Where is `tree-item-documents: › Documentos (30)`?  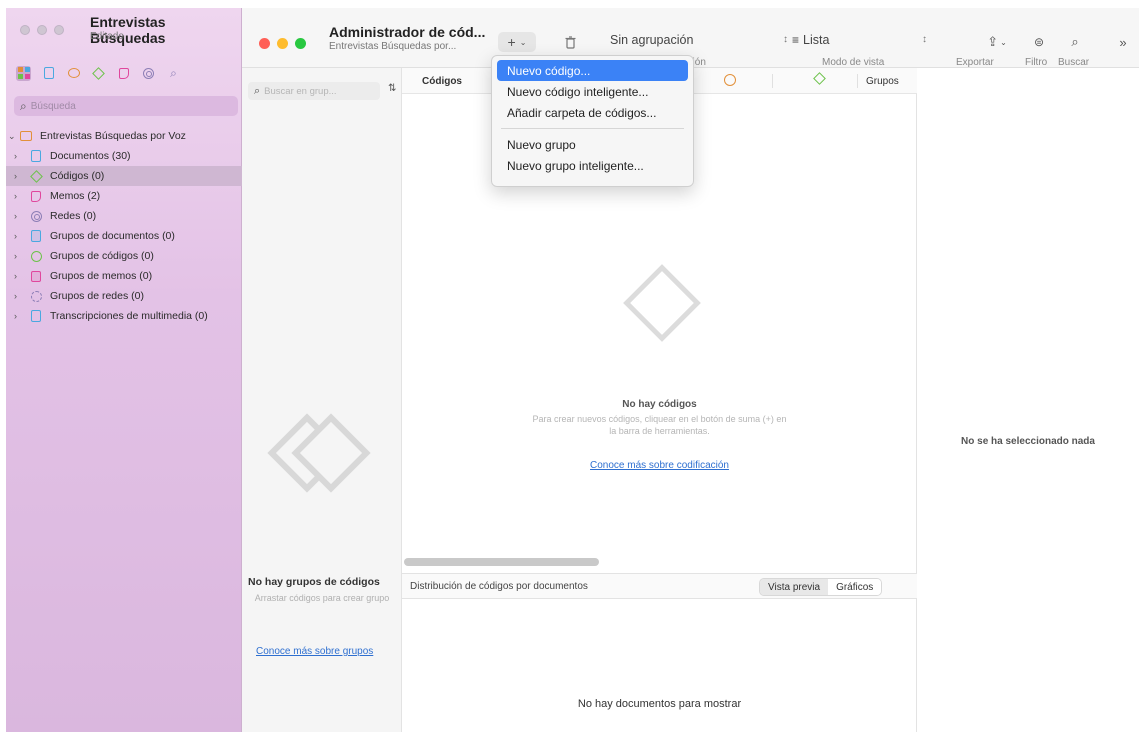 tree-item-documents: › Documentos (30) is located at coordinates (124, 156).